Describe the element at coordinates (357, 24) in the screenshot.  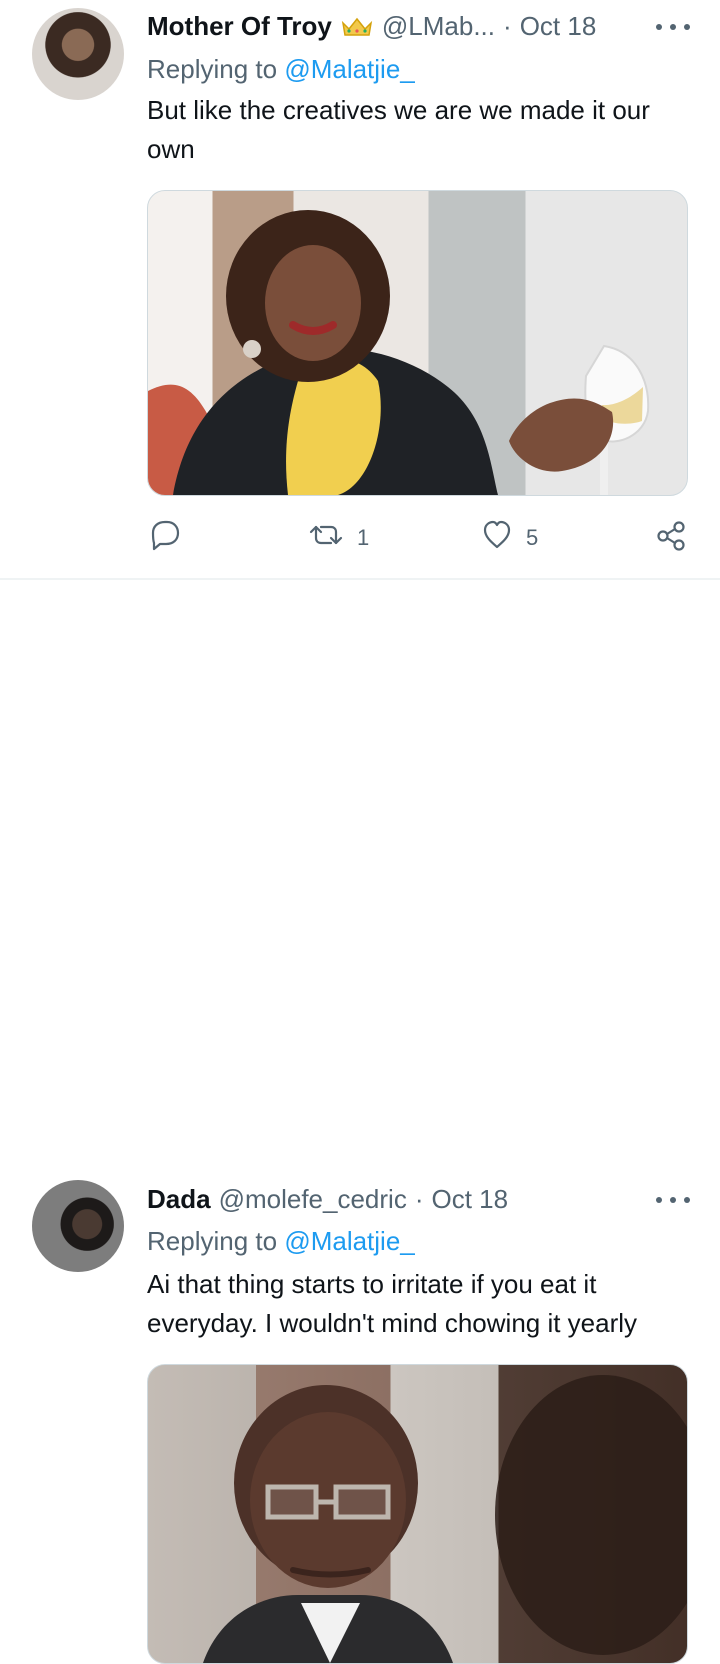
I see `crown-icon` at that location.